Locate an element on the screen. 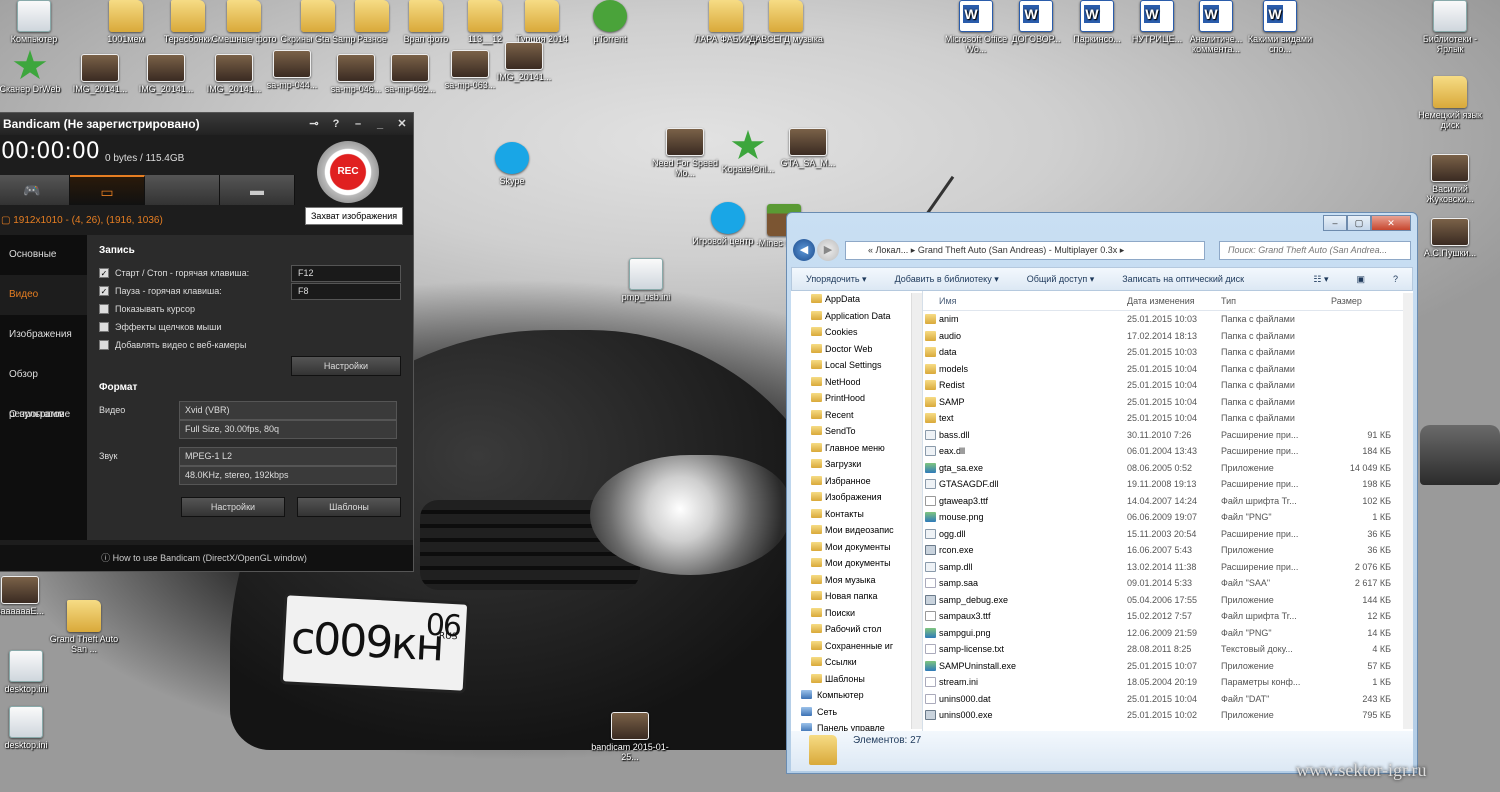 The width and height of the screenshot is (1500, 792). file-row: models 25.01.2015 10:04 Папка с файлами is located at coordinates (1168, 369).